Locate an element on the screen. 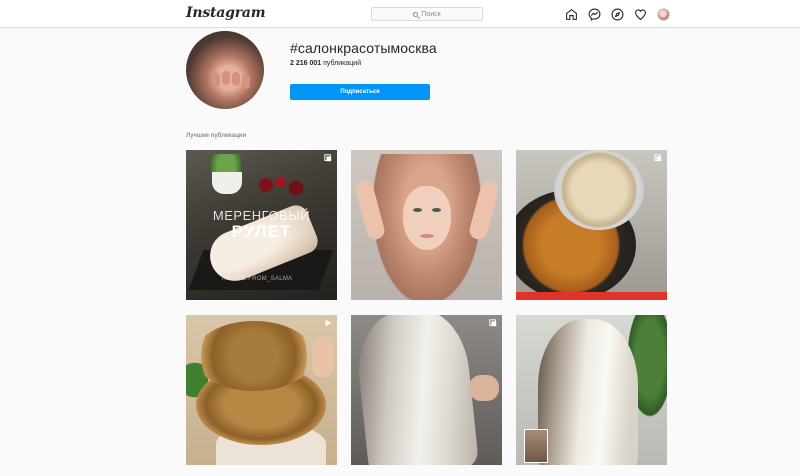 The width and height of the screenshot is (800, 476). post-overlay-line2: РУЛЕТ is located at coordinates (261, 231).